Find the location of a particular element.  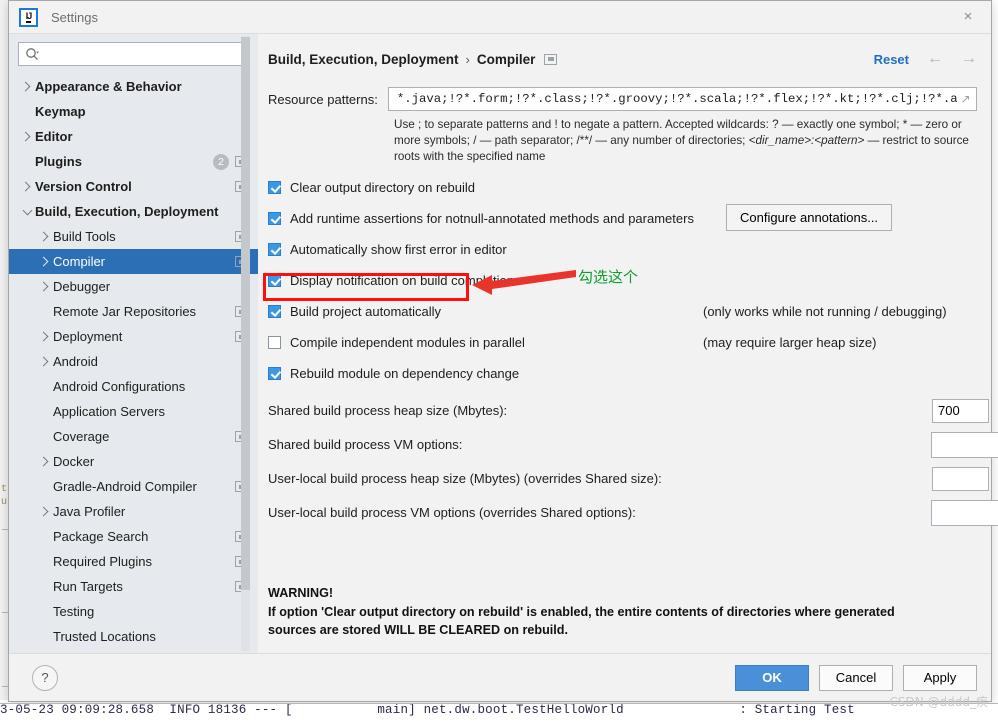

input-shared-build-process-heap-size-mbytes is located at coordinates (960, 410).